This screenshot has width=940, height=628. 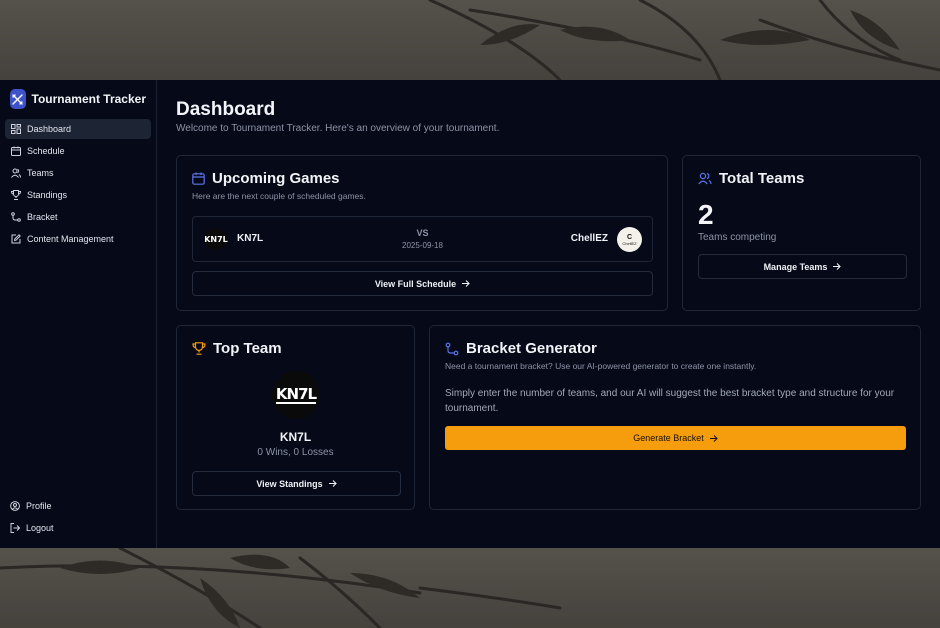 What do you see at coordinates (49, 129) in the screenshot?
I see `sidebar-item-label: Dashboard` at bounding box center [49, 129].